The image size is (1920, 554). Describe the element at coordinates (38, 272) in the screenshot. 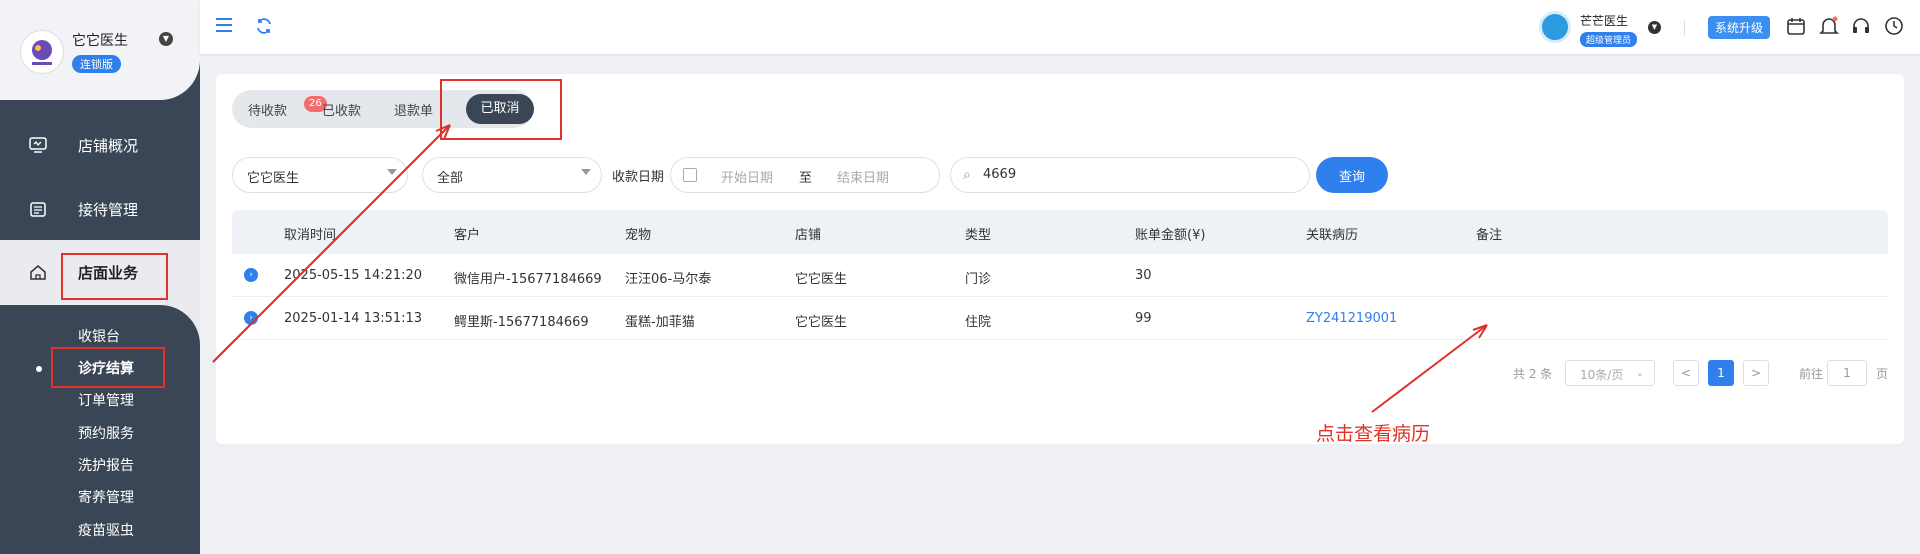

I see `home-icon` at that location.